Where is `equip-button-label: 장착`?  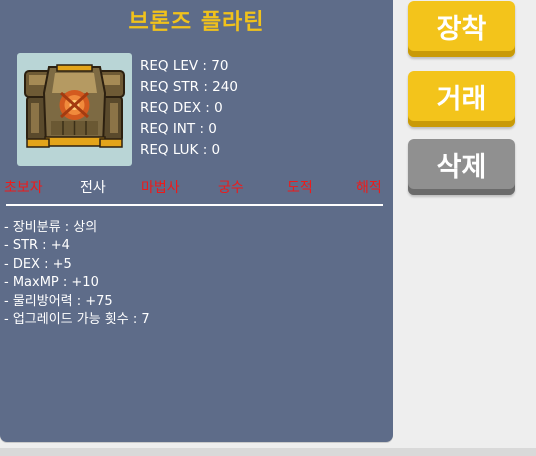 equip-button-label: 장착 is located at coordinates (461, 29).